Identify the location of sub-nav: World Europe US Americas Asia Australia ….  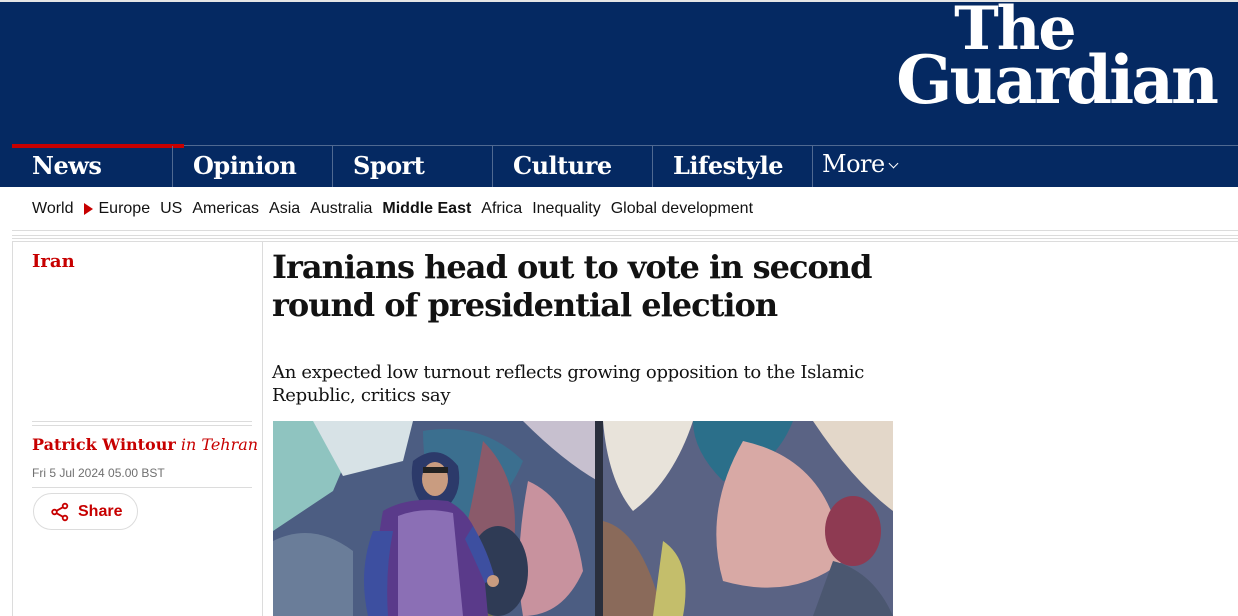
(625, 209).